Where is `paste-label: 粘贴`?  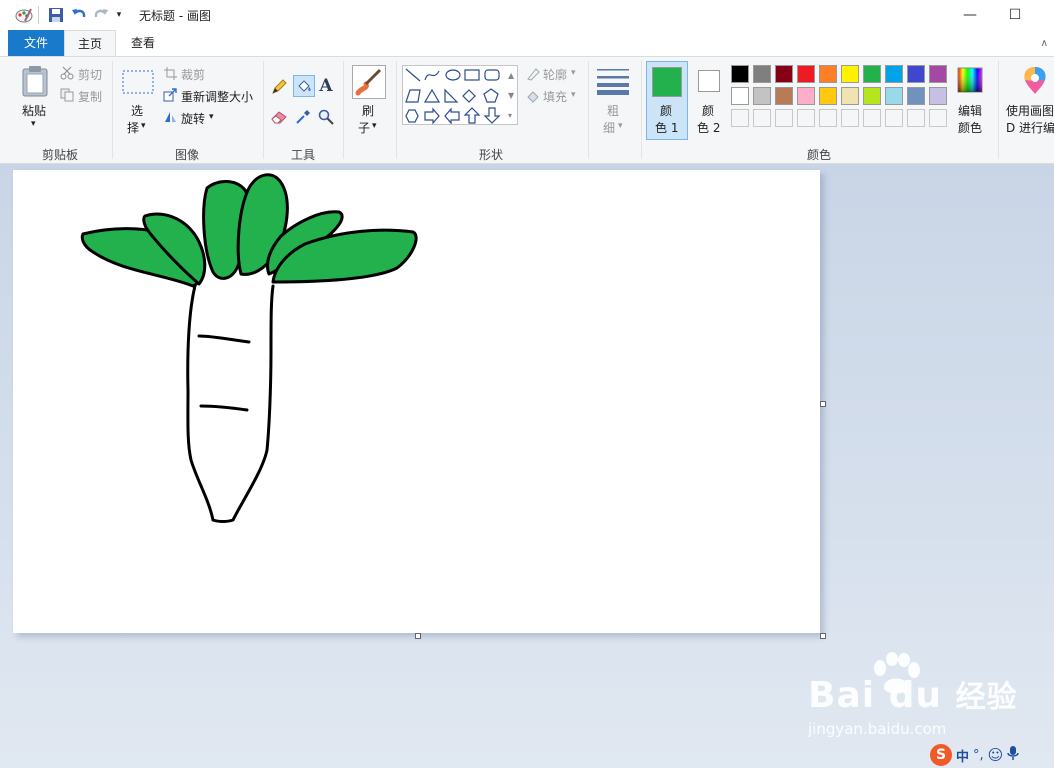
paste-label: 粘贴 is located at coordinates (34, 110).